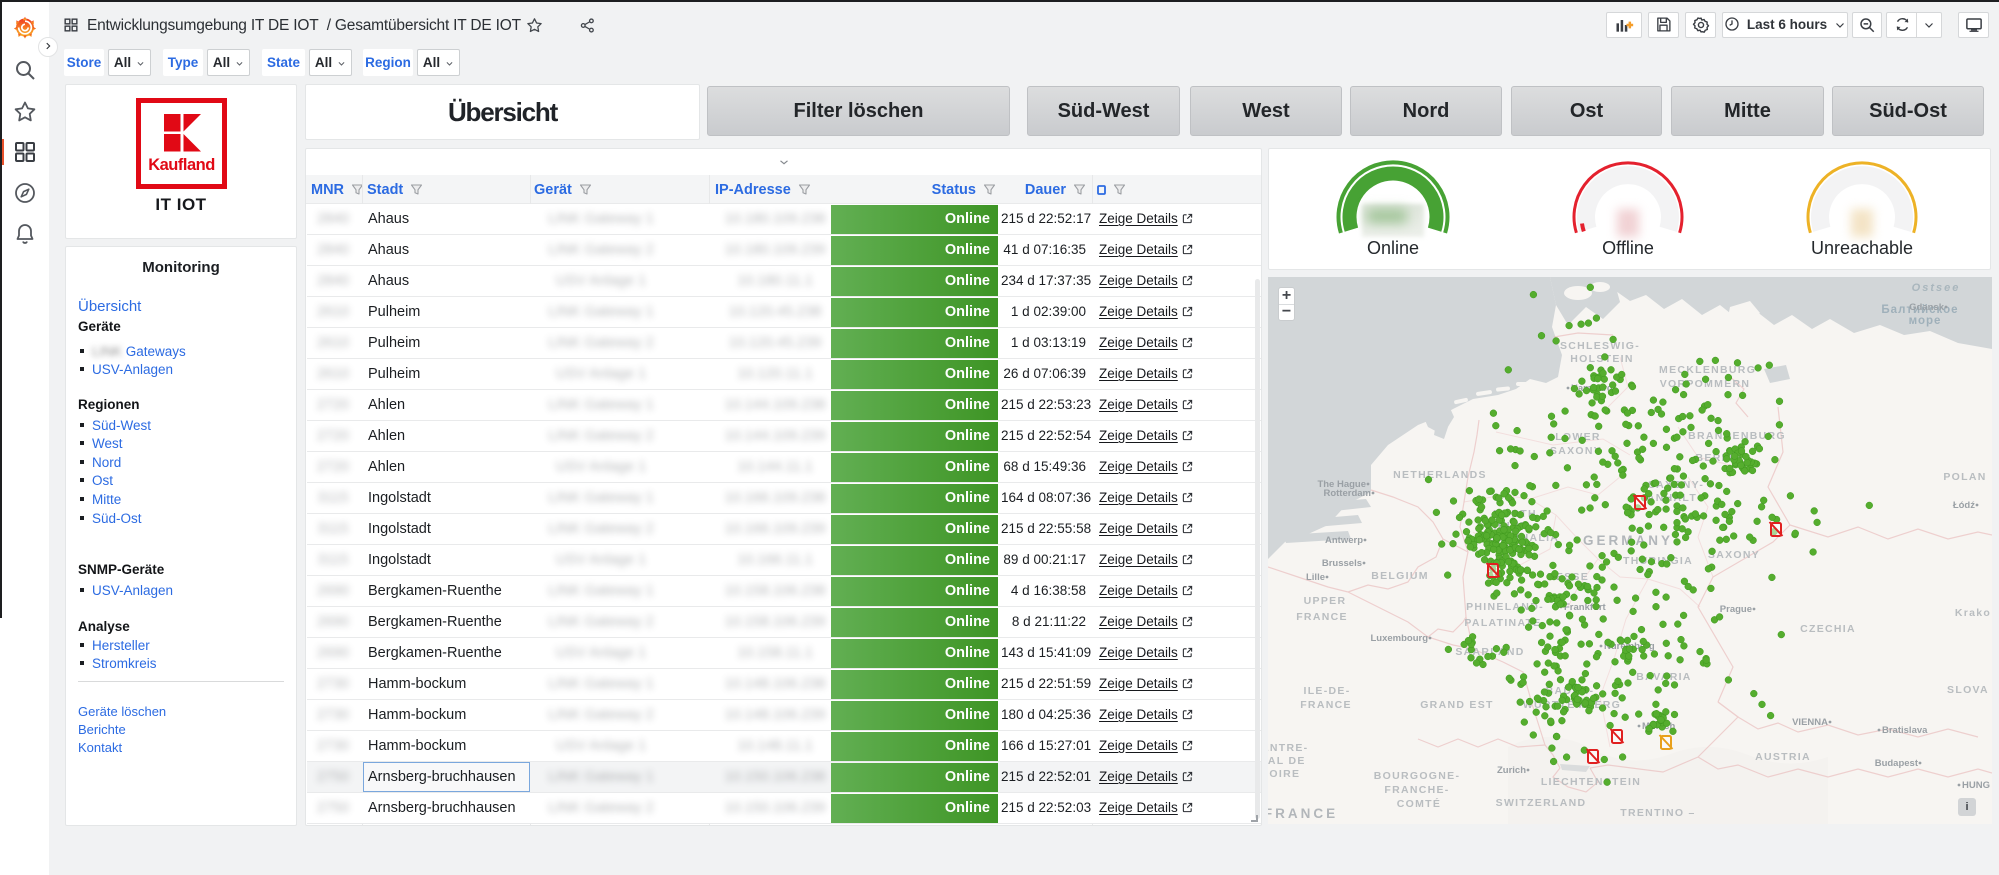  What do you see at coordinates (1964, 477) in the screenshot?
I see `svg-text: POLAN` at bounding box center [1964, 477].